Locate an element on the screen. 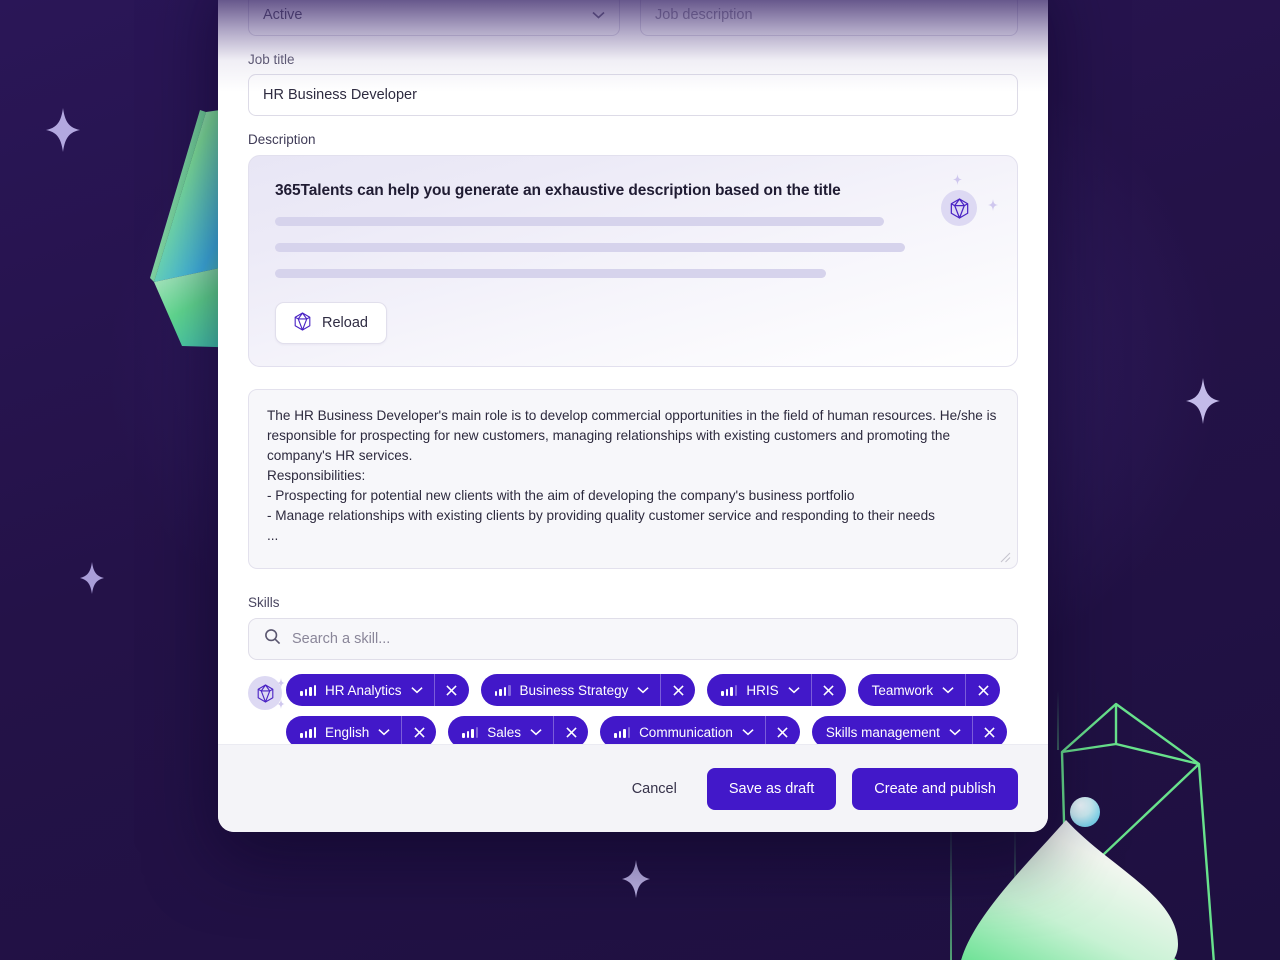 Image resolution: width=1280 pixels, height=960 pixels. skill-chip-main: HR Analytics is located at coordinates (360, 690).